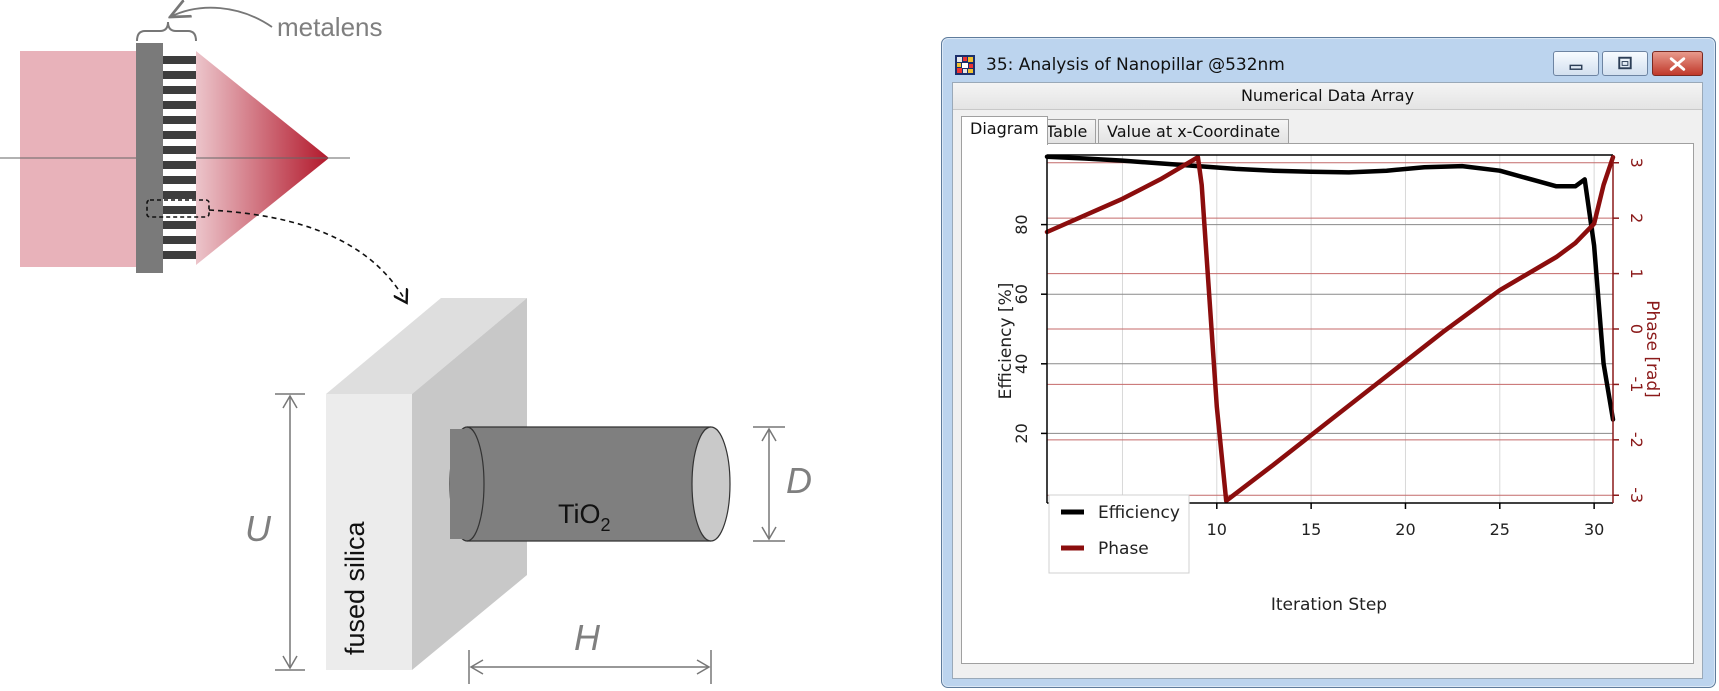 This screenshot has height=691, width=1719. I want to click on metalens-substrate, so click(149, 158).